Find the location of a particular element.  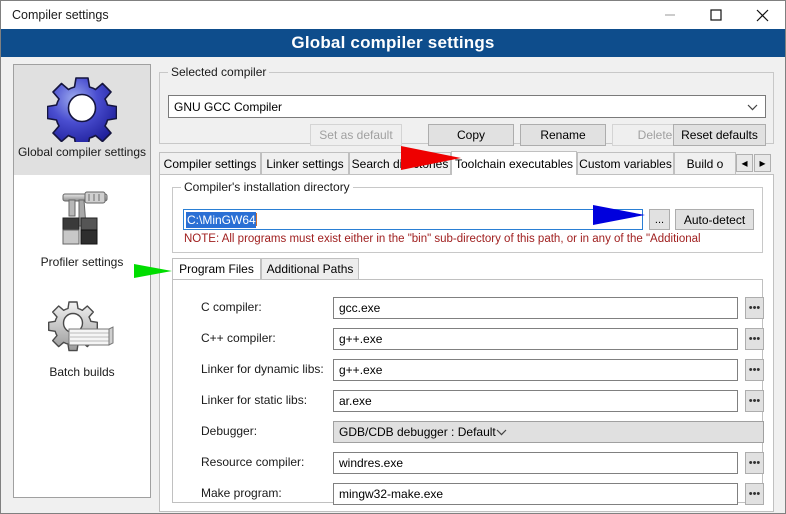

window-controls is located at coordinates (716, 15).